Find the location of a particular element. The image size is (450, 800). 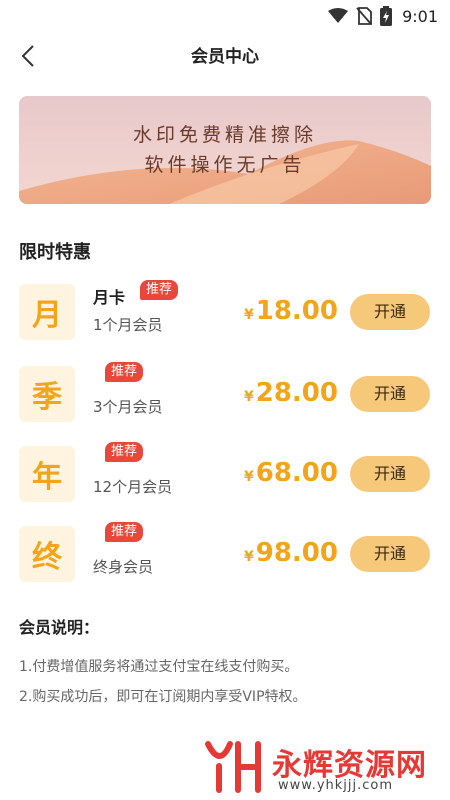

plan-price: ¥98.00 is located at coordinates (291, 553).